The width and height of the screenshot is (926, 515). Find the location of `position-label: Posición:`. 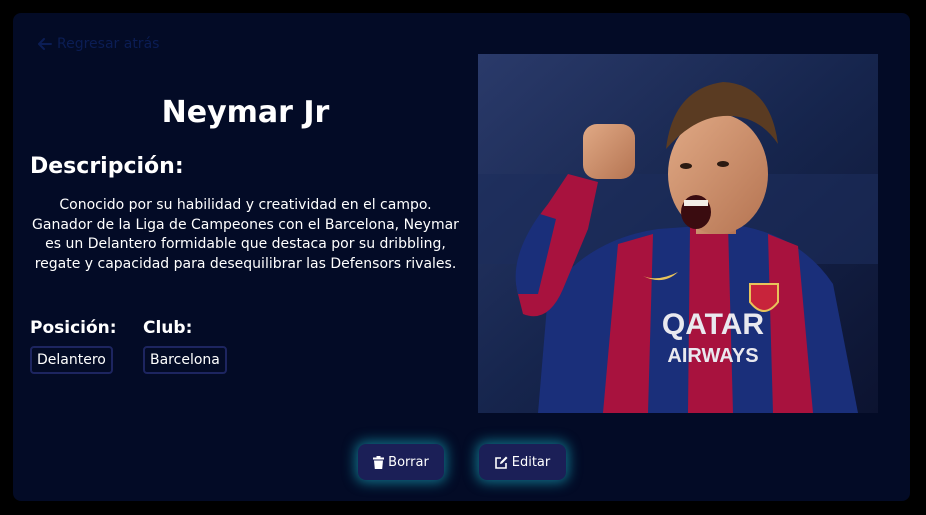

position-label: Posición: is located at coordinates (73, 328).